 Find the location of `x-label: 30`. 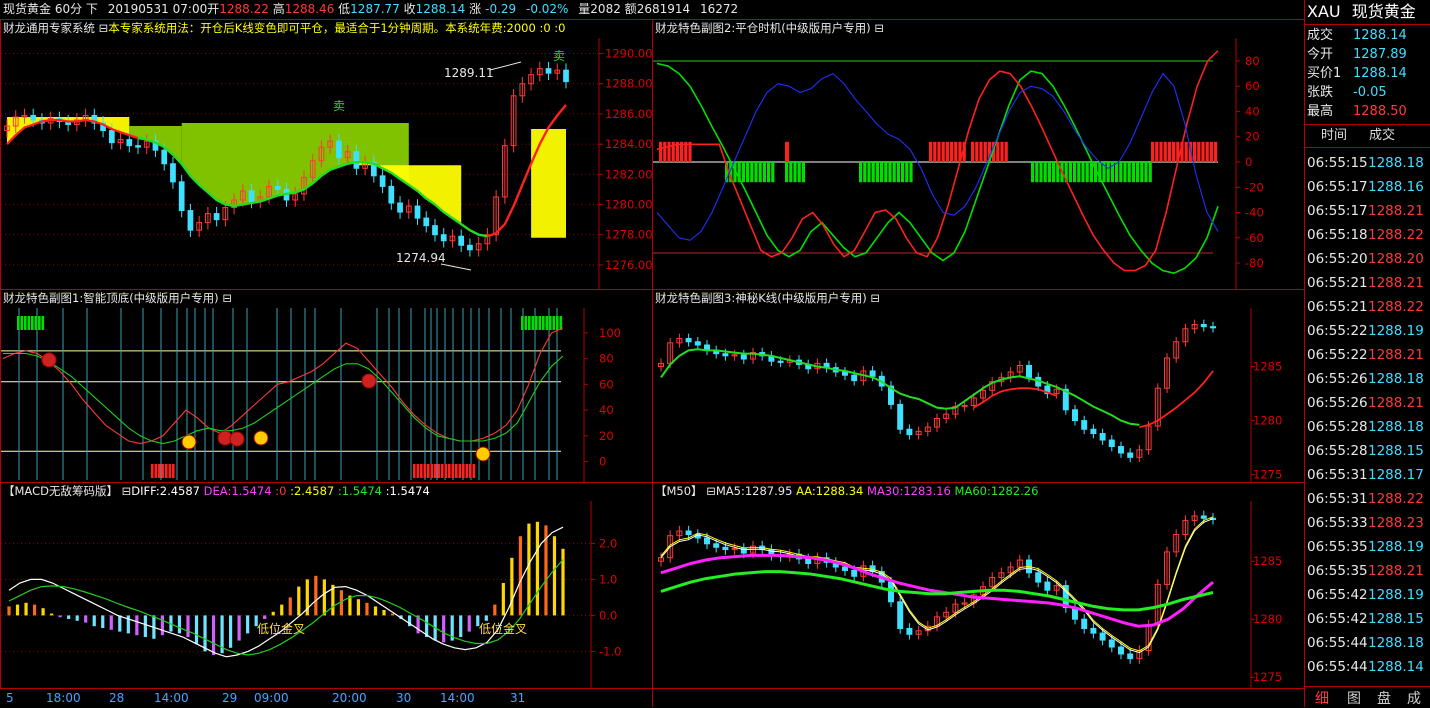

x-label: 30 is located at coordinates (404, 698).